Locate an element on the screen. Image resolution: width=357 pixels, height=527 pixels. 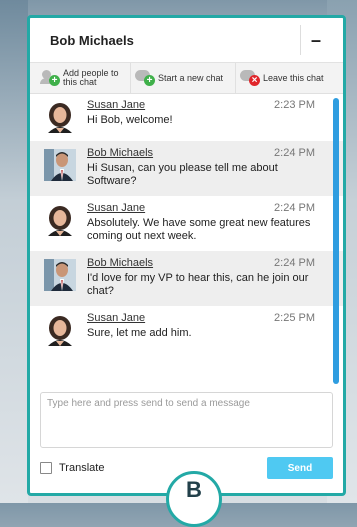
message-meta: Susan Jane 2:24 PM is located at coordinates (201, 208).